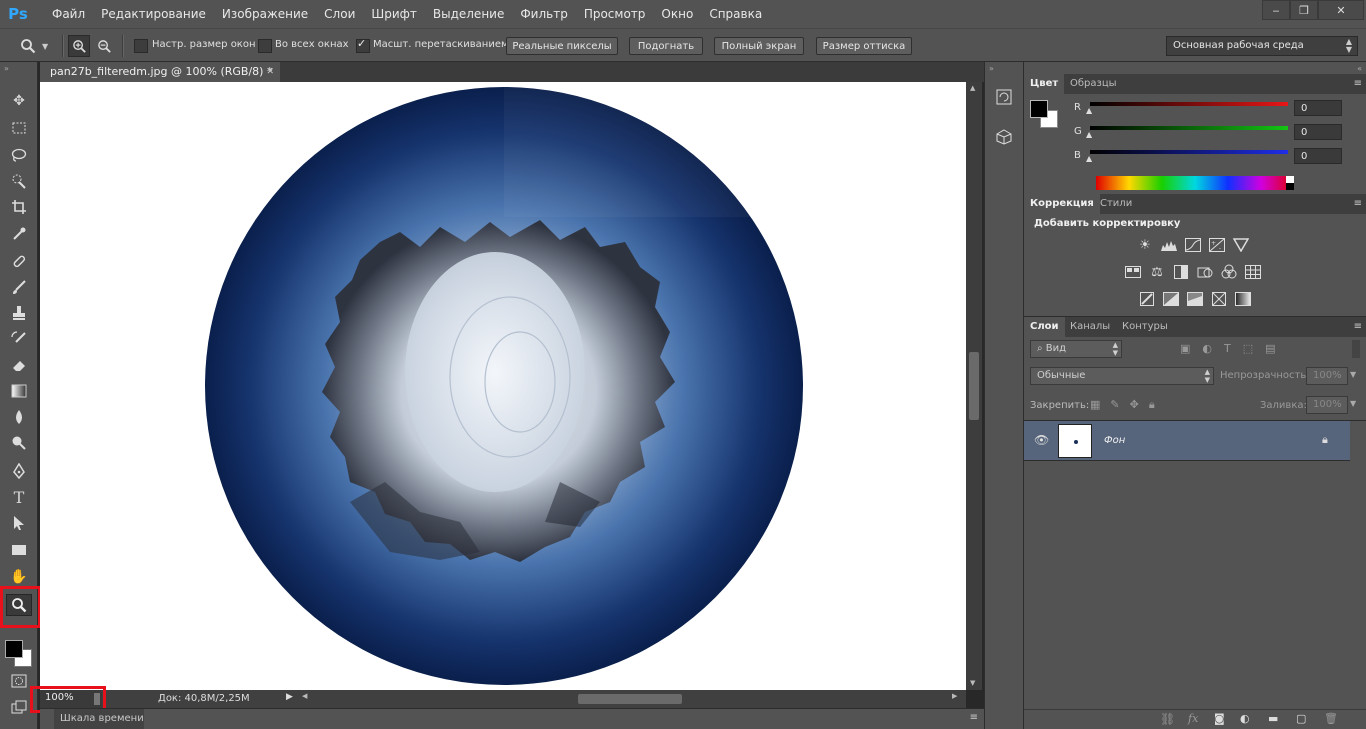 Image resolution: width=1366 pixels, height=729 pixels. I want to click on actual-pixels-button: Реальные пикселы, so click(562, 46).